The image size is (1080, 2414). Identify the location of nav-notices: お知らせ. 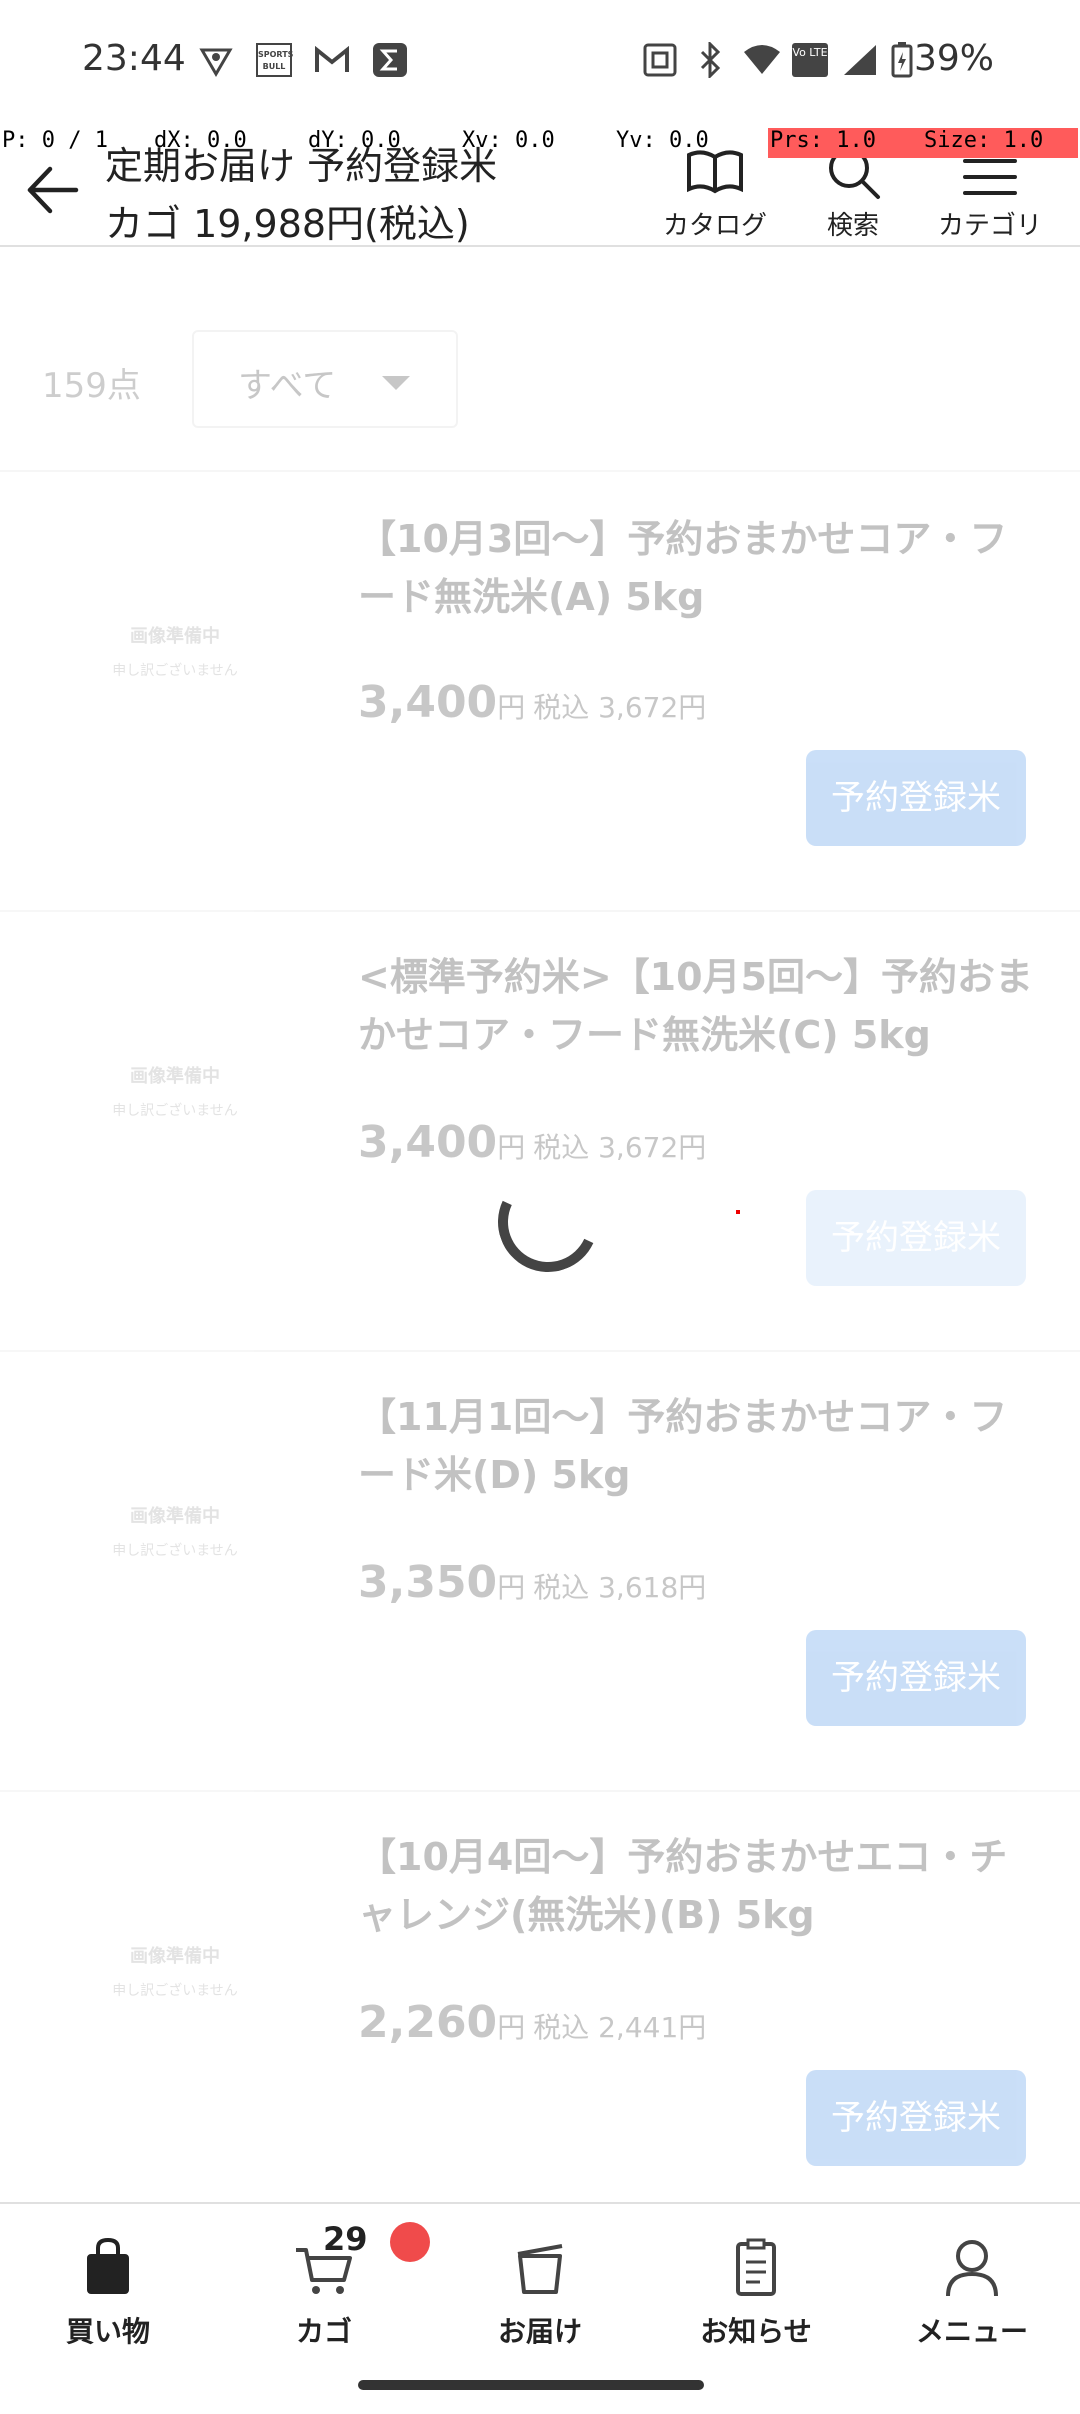
(756, 2289).